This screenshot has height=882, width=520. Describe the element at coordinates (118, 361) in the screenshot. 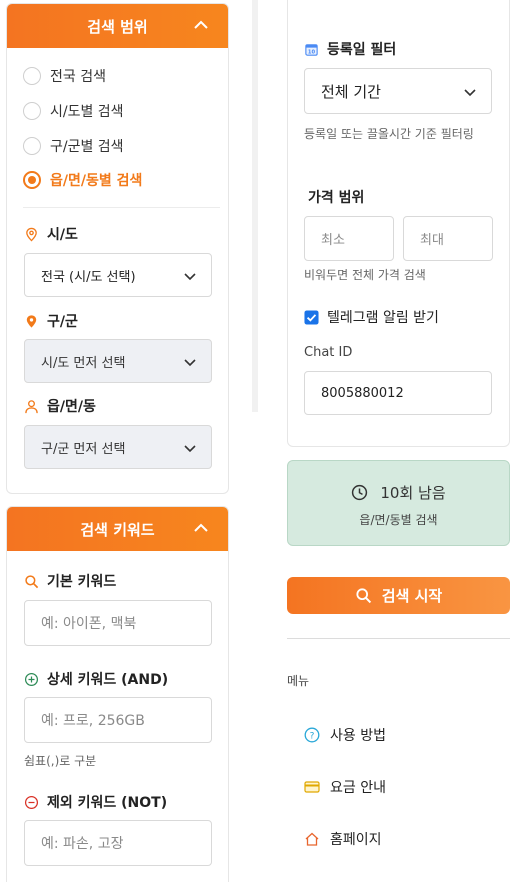

I see `gugun-select: 시/도 먼저 선택` at that location.